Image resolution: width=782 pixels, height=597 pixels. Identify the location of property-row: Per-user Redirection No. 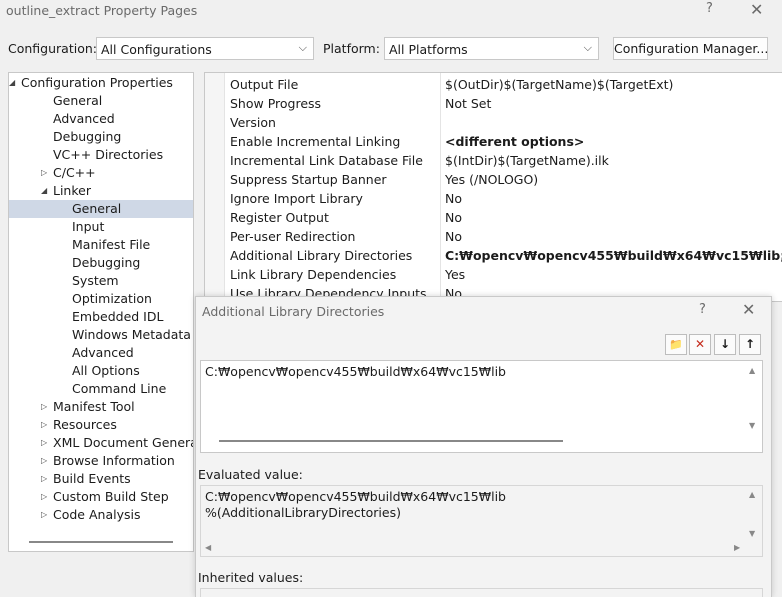
(503, 236).